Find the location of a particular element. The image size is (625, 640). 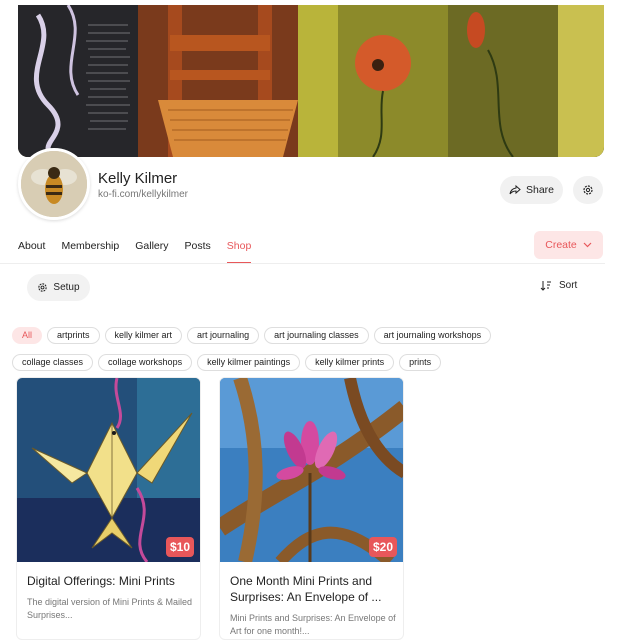

avatar is located at coordinates (54, 184).